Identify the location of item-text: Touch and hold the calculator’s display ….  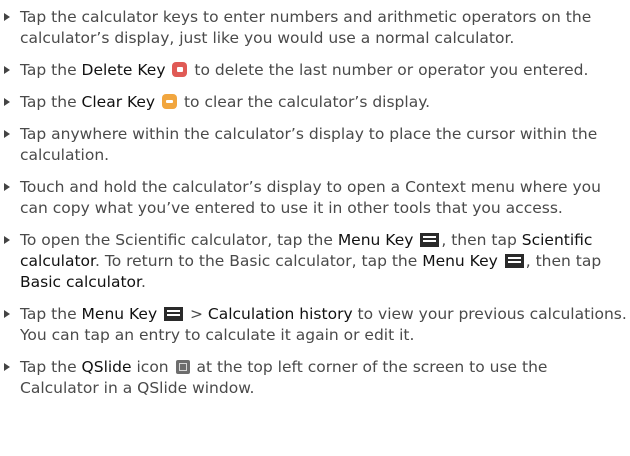
(310, 197).